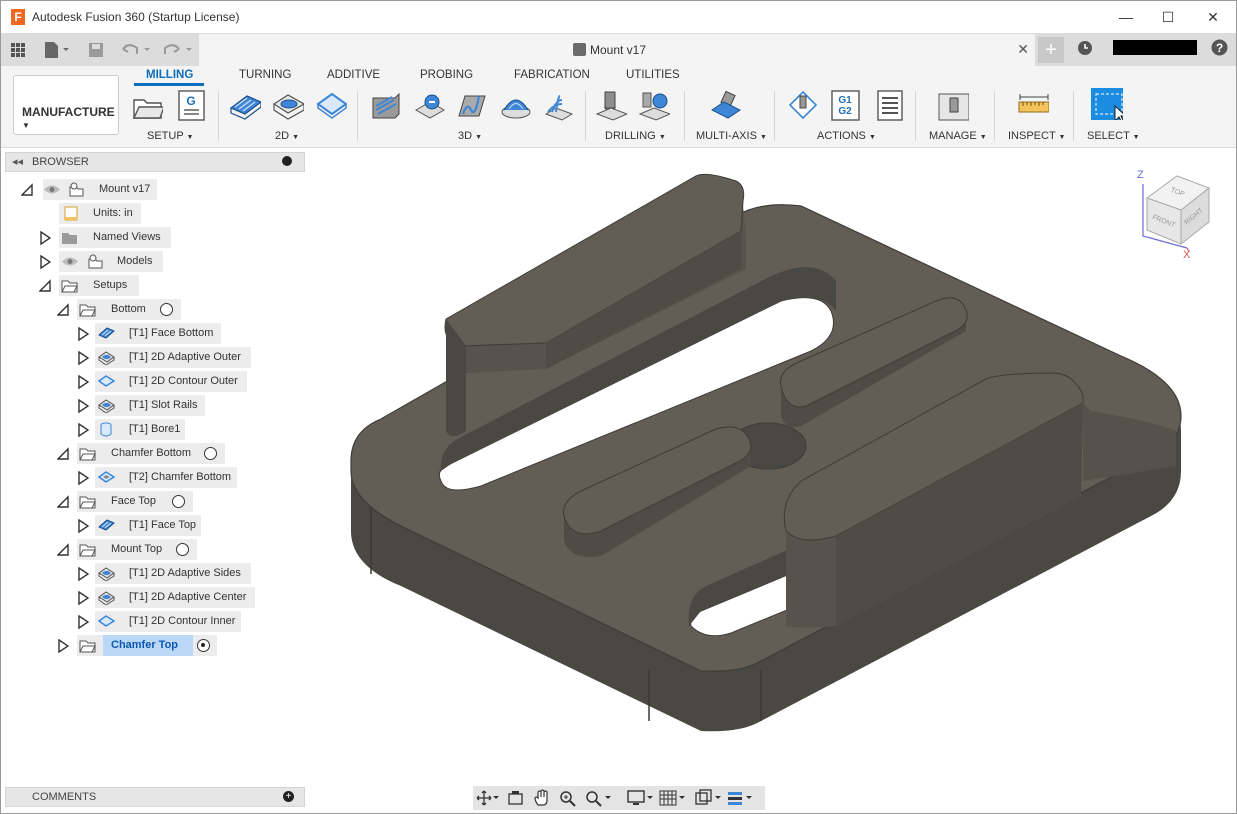  What do you see at coordinates (287, 161) in the screenshot?
I see `minimize-panel-icon` at bounding box center [287, 161].